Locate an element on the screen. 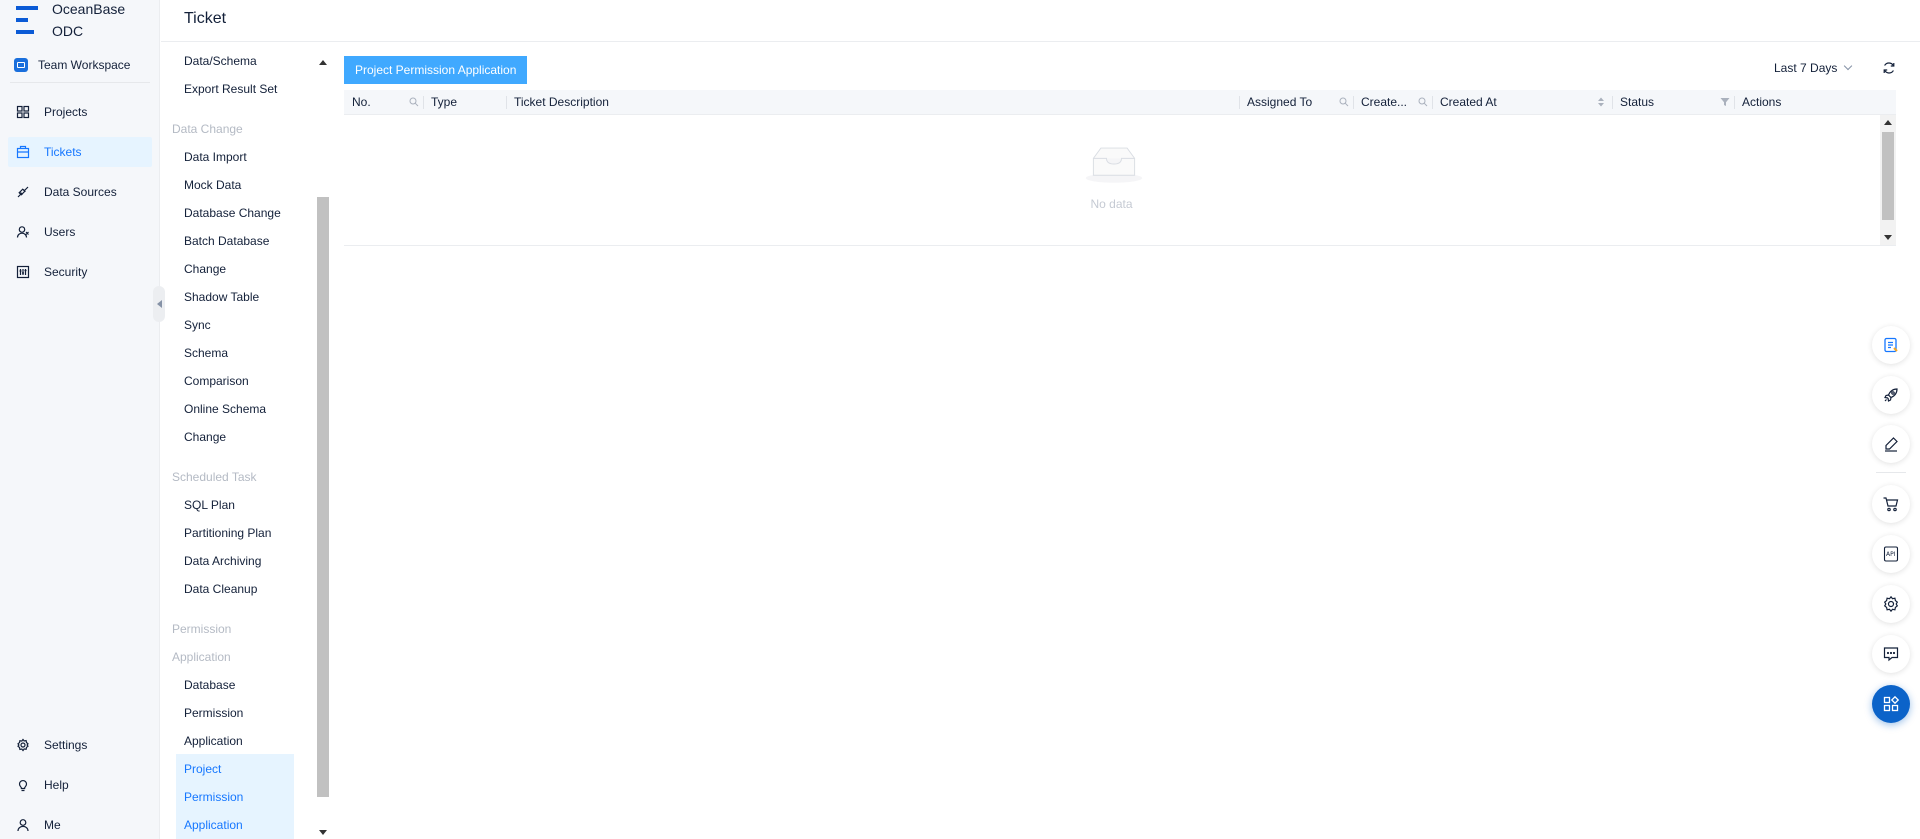  page-title: Ticket is located at coordinates (205, 18).